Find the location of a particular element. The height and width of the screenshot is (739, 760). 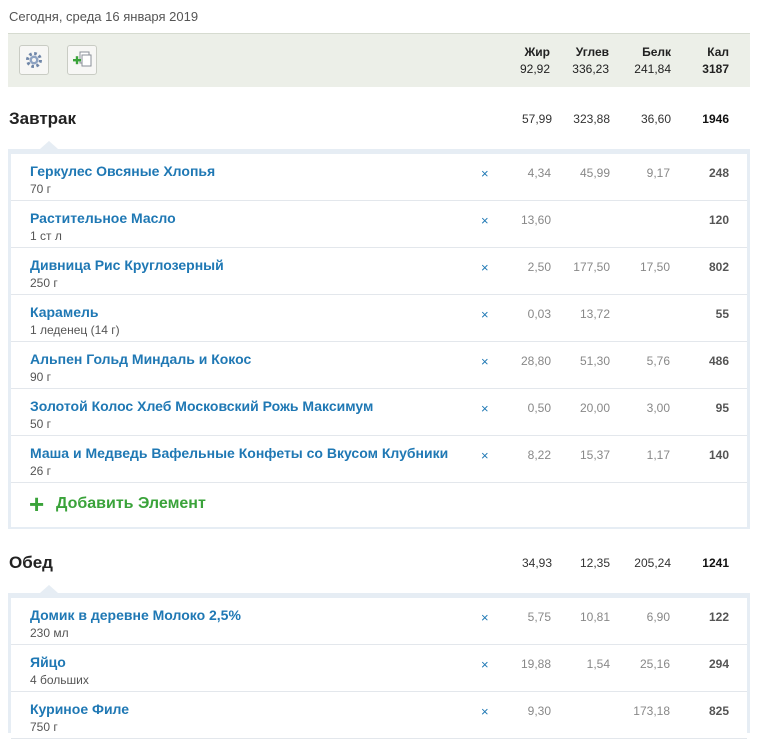

food-portion: 4 больших is located at coordinates (59, 680).